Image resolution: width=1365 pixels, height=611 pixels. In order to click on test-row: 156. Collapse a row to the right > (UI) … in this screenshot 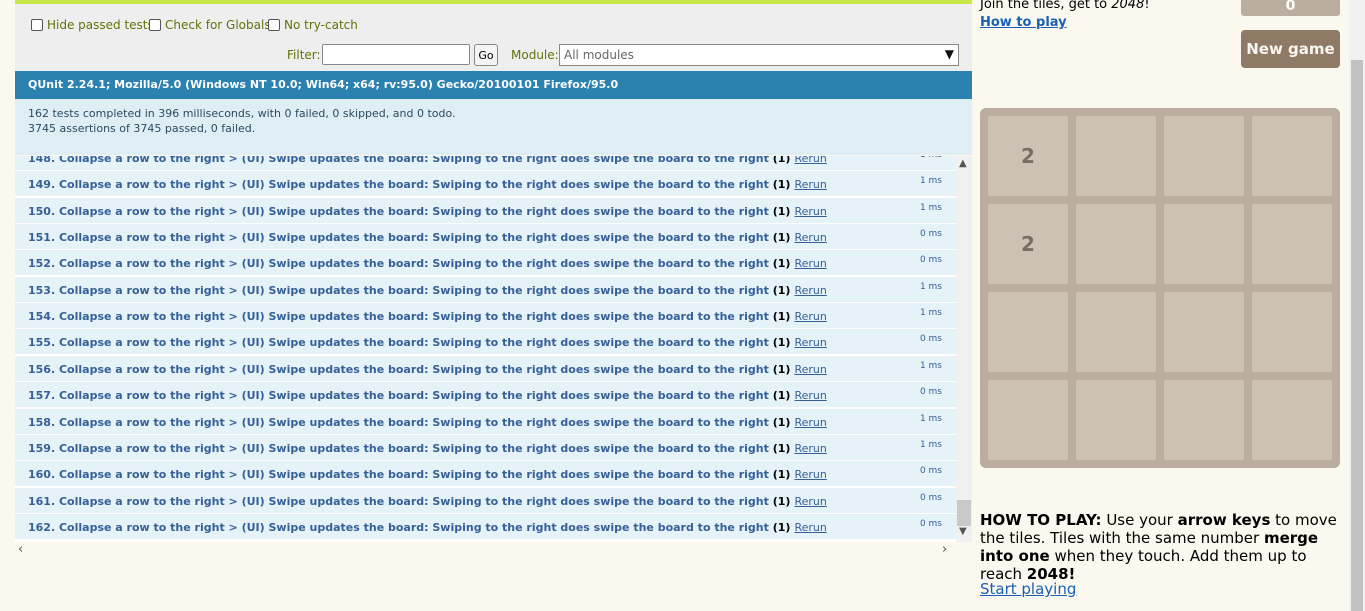, I will do `click(485, 368)`.